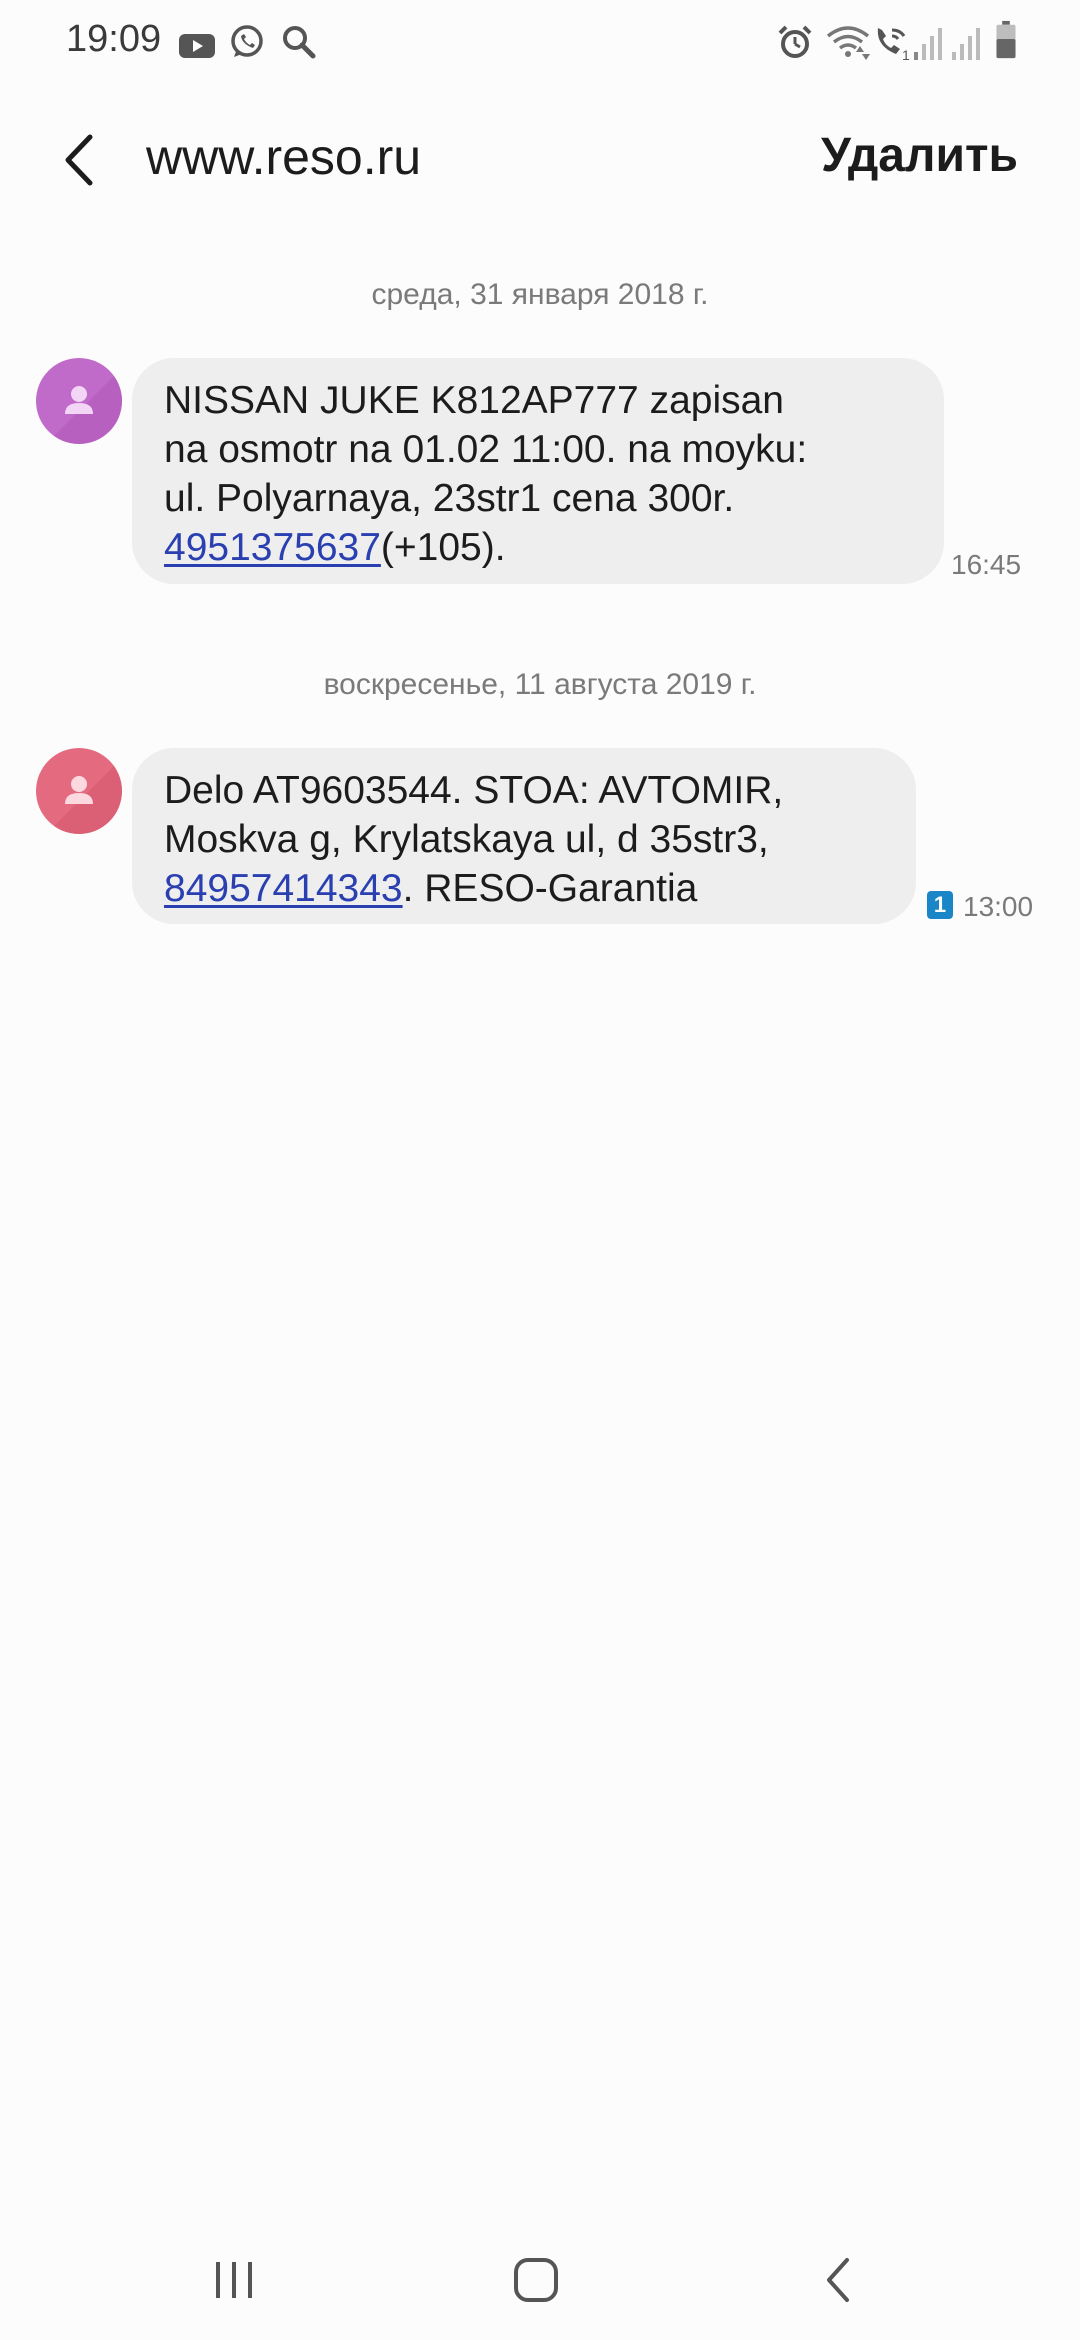  Describe the element at coordinates (848, 43) in the screenshot. I see `wifi-icon` at that location.